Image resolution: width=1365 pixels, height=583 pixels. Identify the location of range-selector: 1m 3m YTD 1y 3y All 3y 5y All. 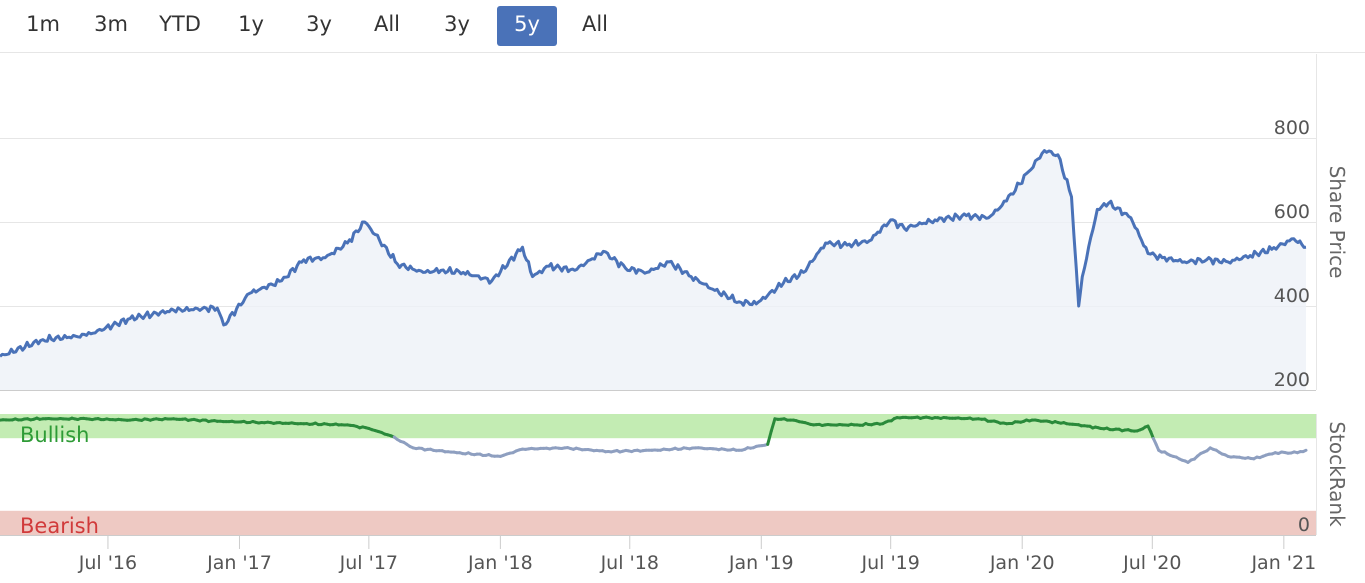
(682, 26).